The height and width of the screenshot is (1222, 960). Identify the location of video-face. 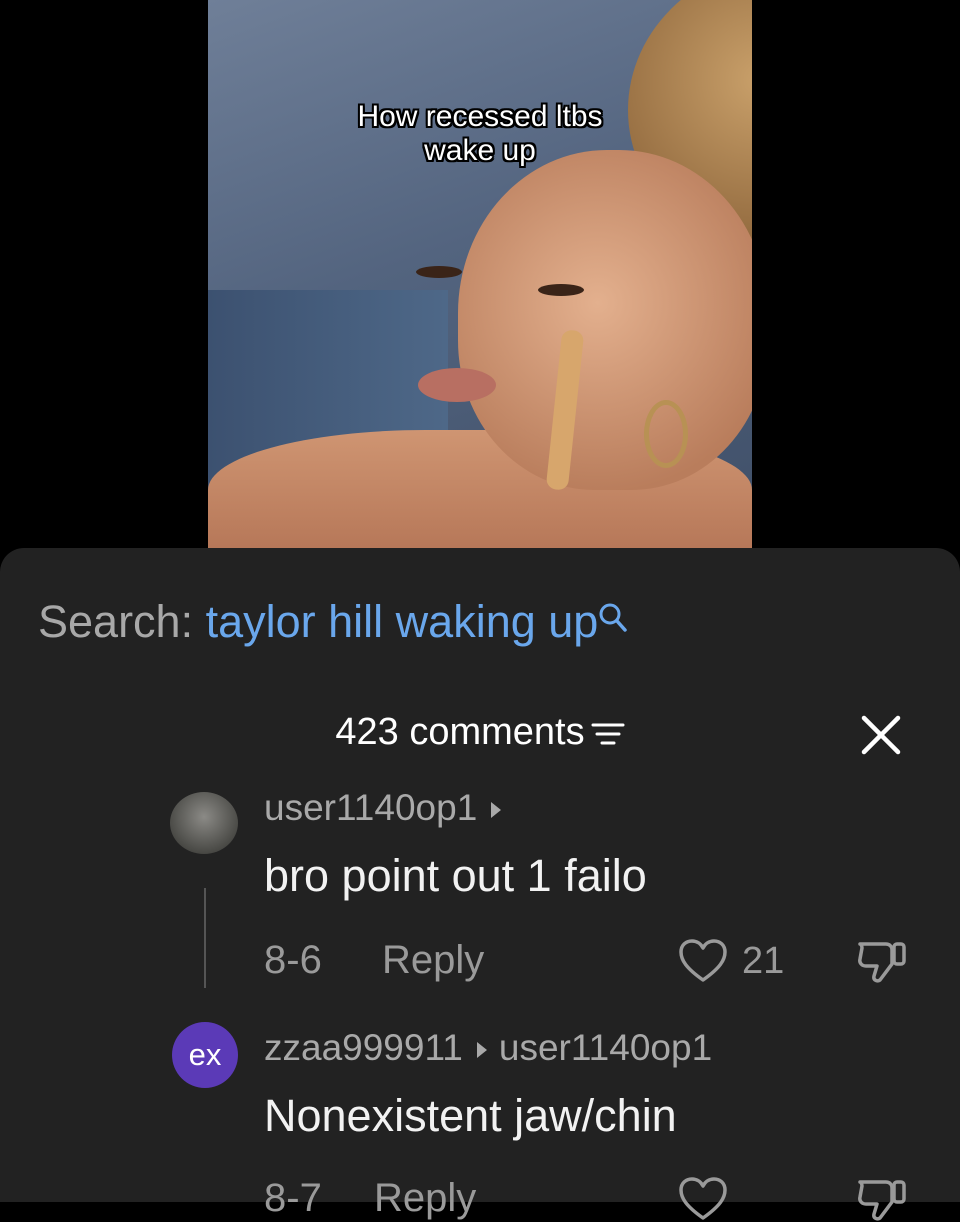
(605, 320).